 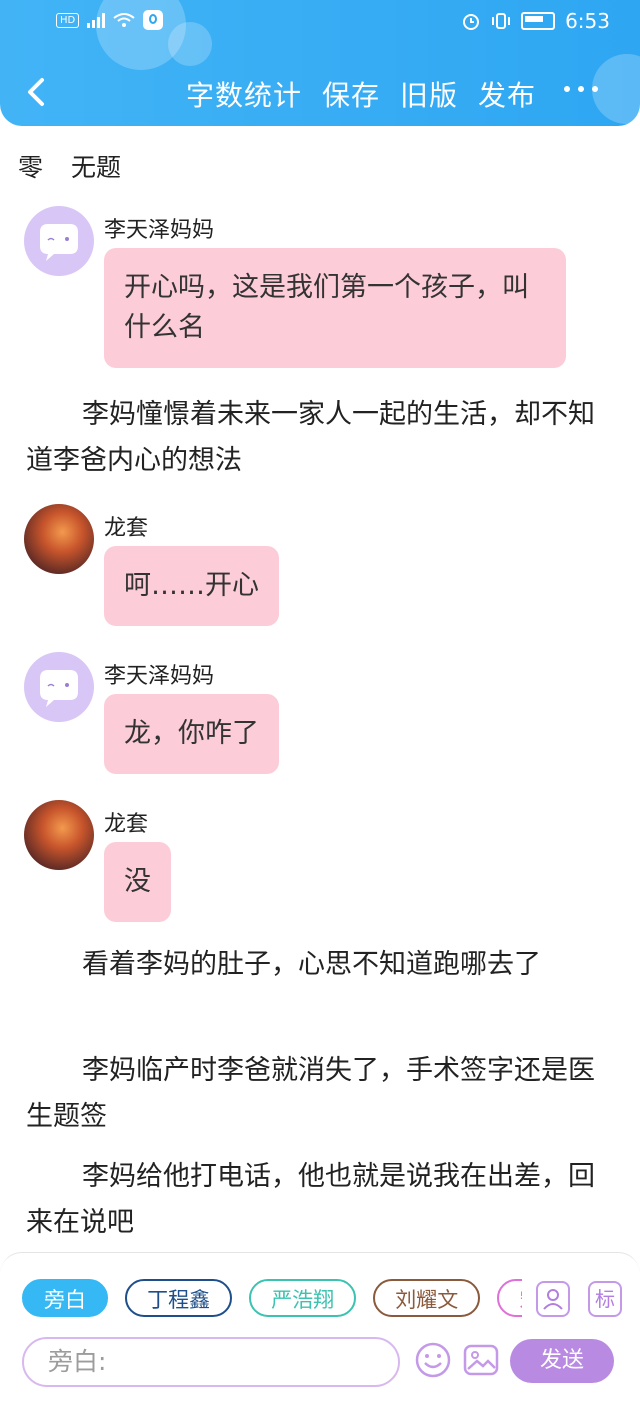 What do you see at coordinates (31, 167) in the screenshot?
I see `chapter-number: 零` at bounding box center [31, 167].